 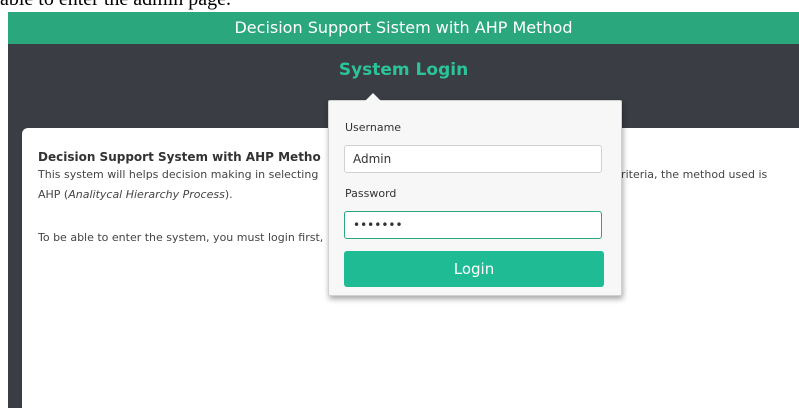 I want to click on app-title: Decision Support Sistem with AHP Method, so click(x=403, y=27).